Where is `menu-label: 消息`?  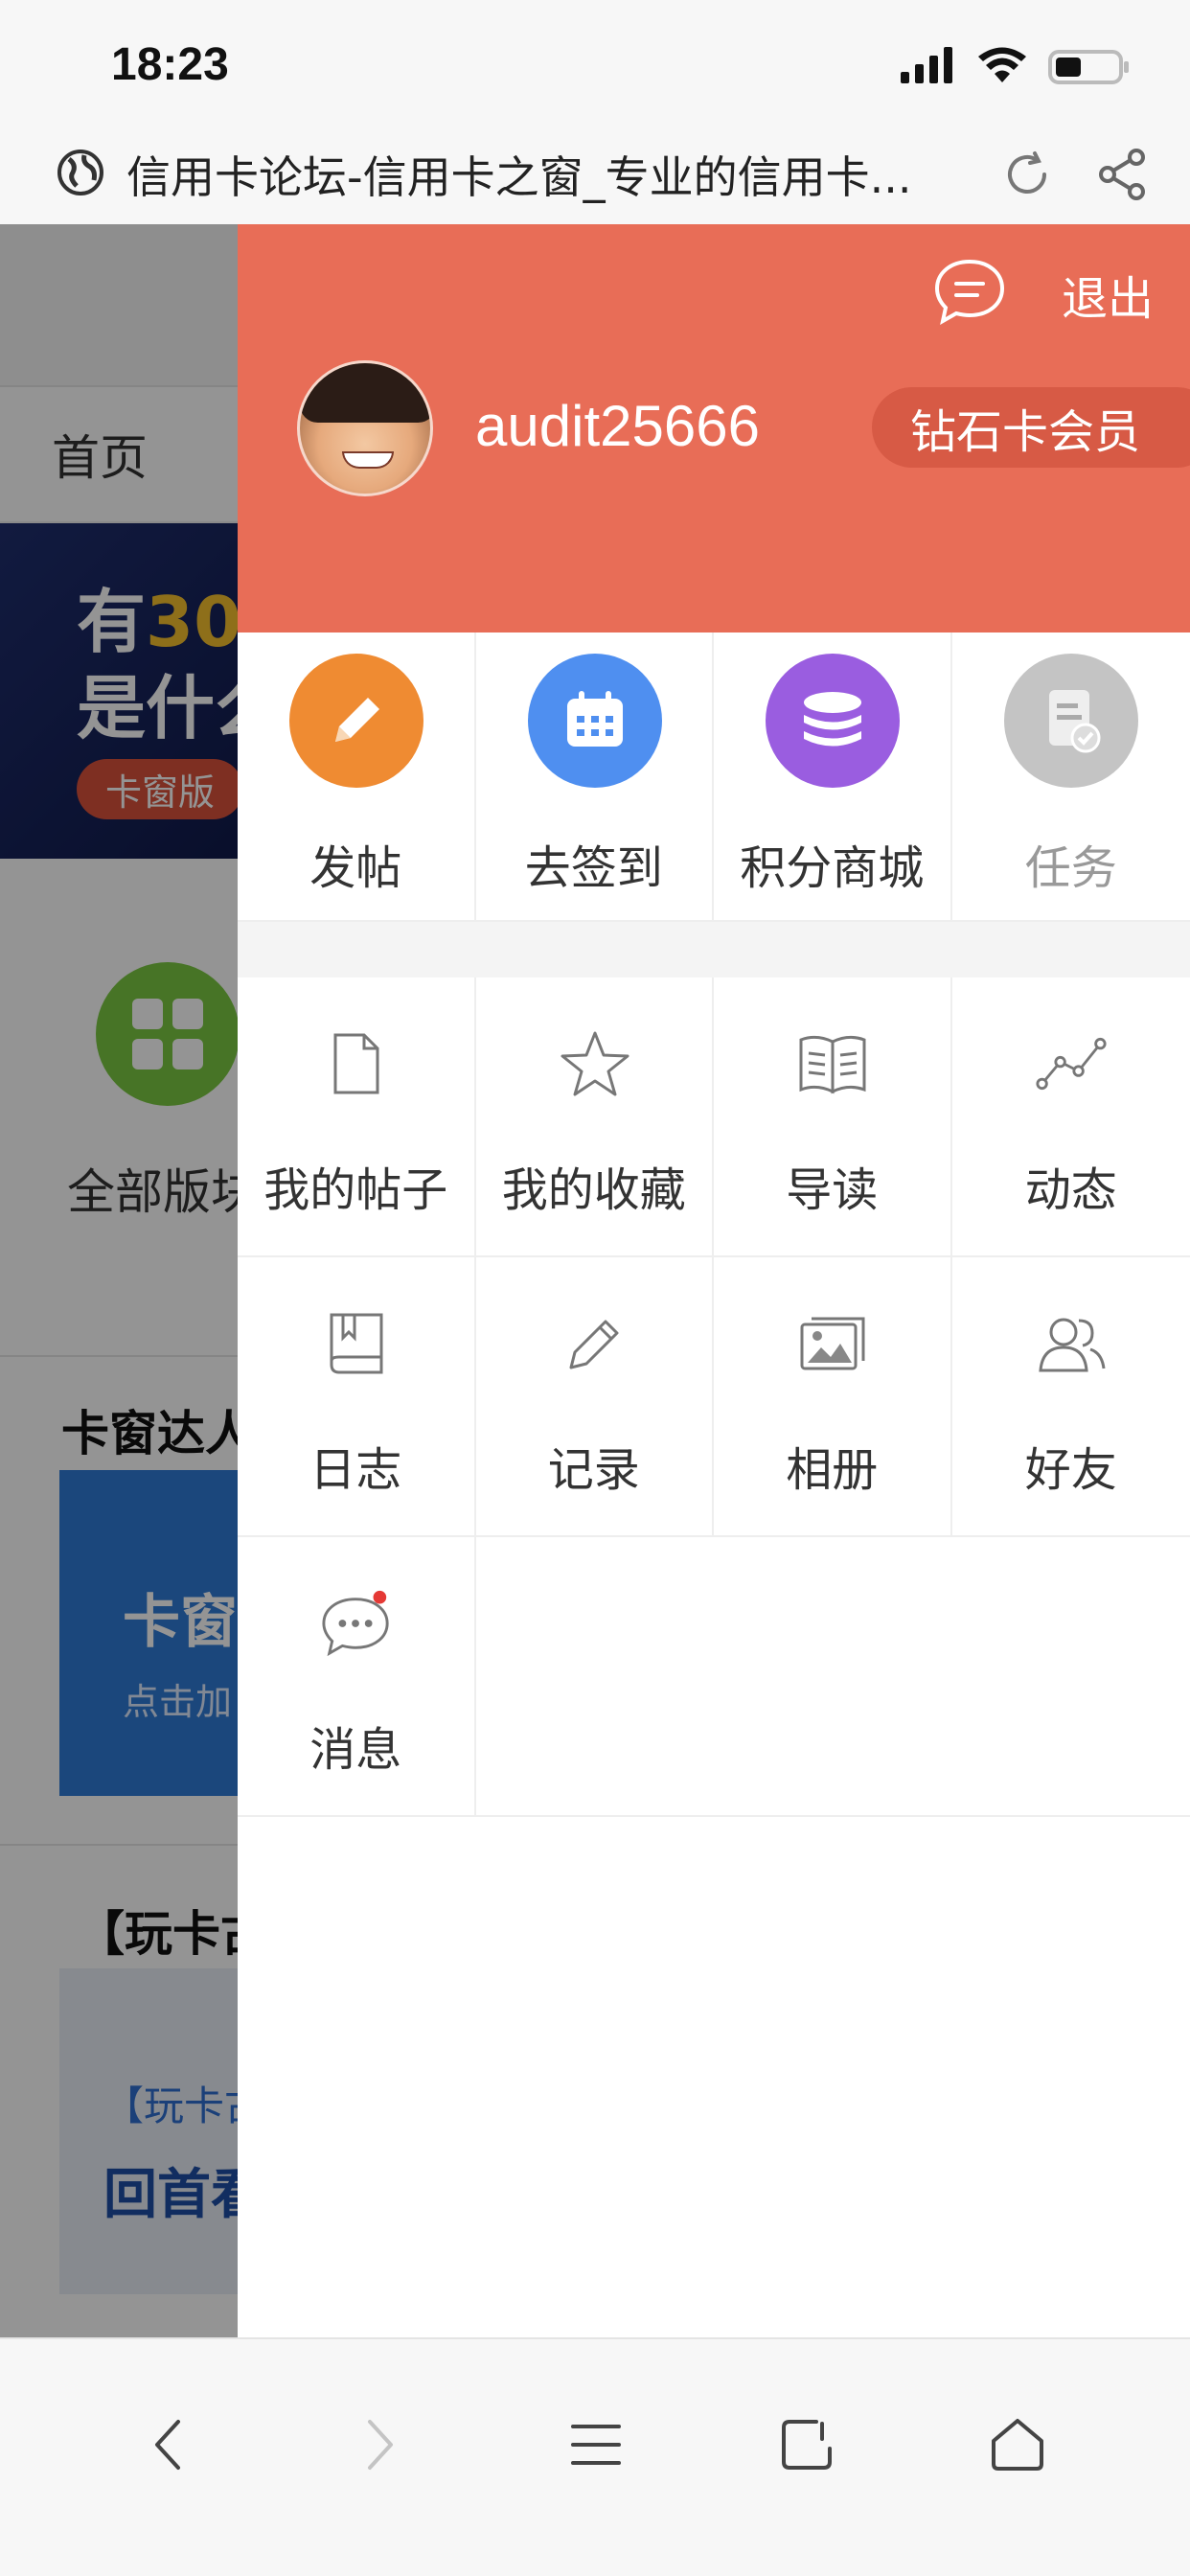 menu-label: 消息 is located at coordinates (356, 1750).